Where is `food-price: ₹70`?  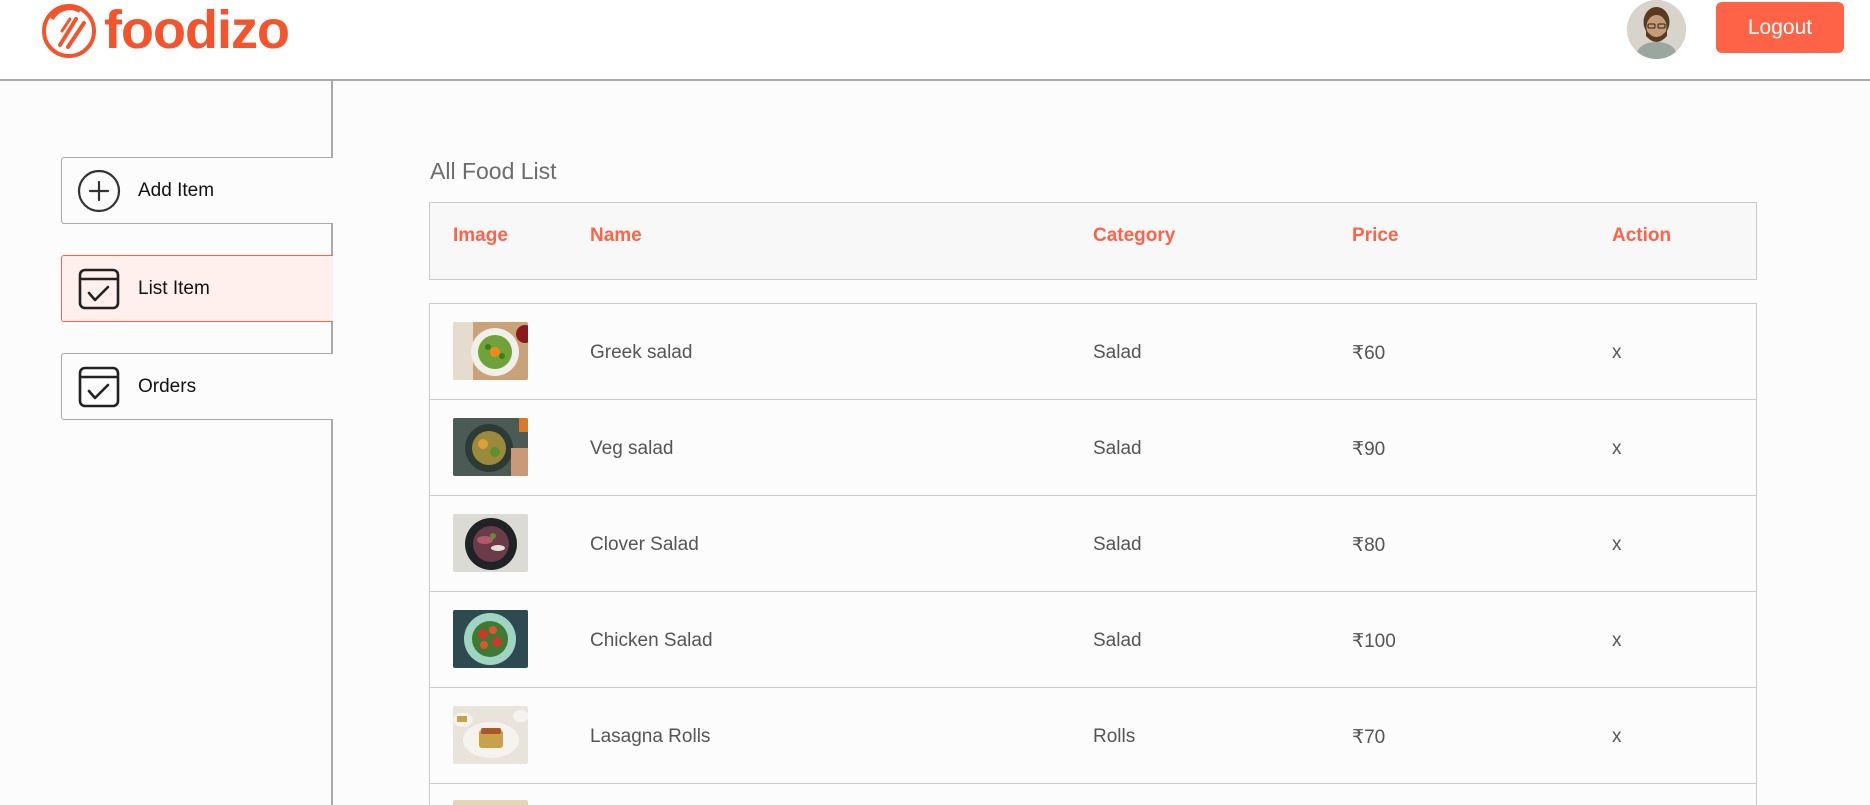
food-price: ₹70 is located at coordinates (1369, 737).